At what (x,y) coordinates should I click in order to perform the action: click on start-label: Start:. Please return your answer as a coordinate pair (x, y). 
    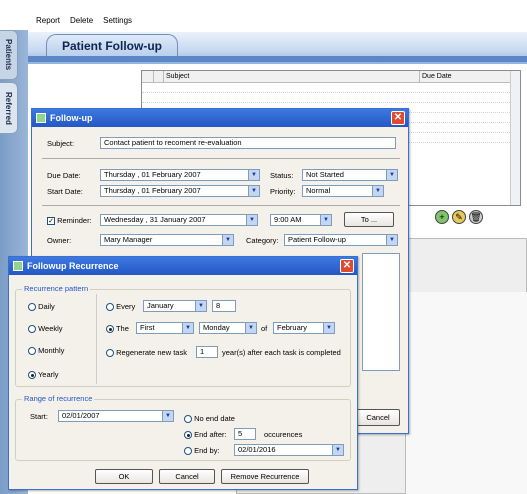
    Looking at the image, I should click on (39, 416).